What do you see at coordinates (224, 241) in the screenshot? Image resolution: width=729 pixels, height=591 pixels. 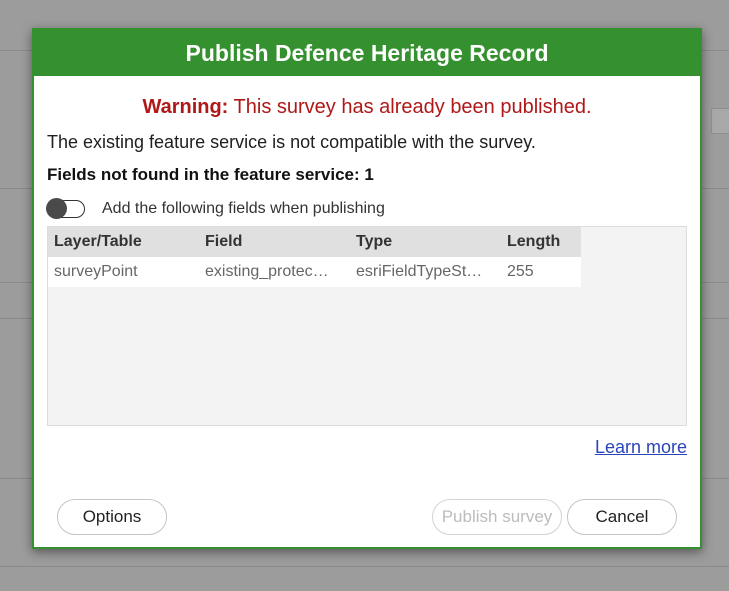 I see `column-header-field: Field` at bounding box center [224, 241].